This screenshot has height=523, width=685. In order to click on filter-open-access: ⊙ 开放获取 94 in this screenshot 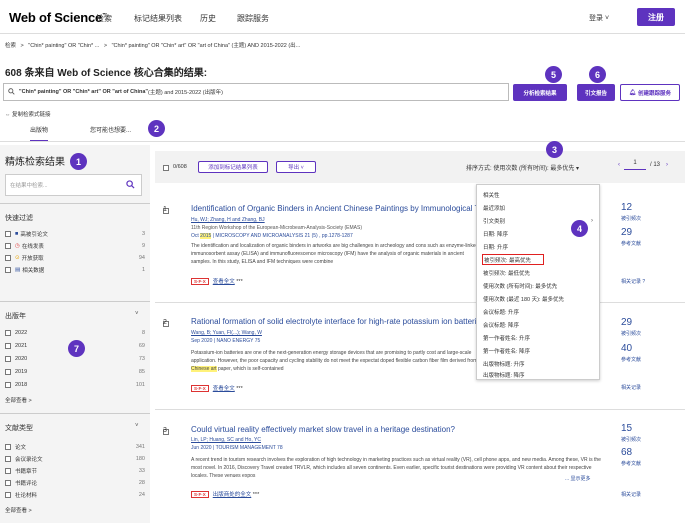, I will do `click(75, 258)`.